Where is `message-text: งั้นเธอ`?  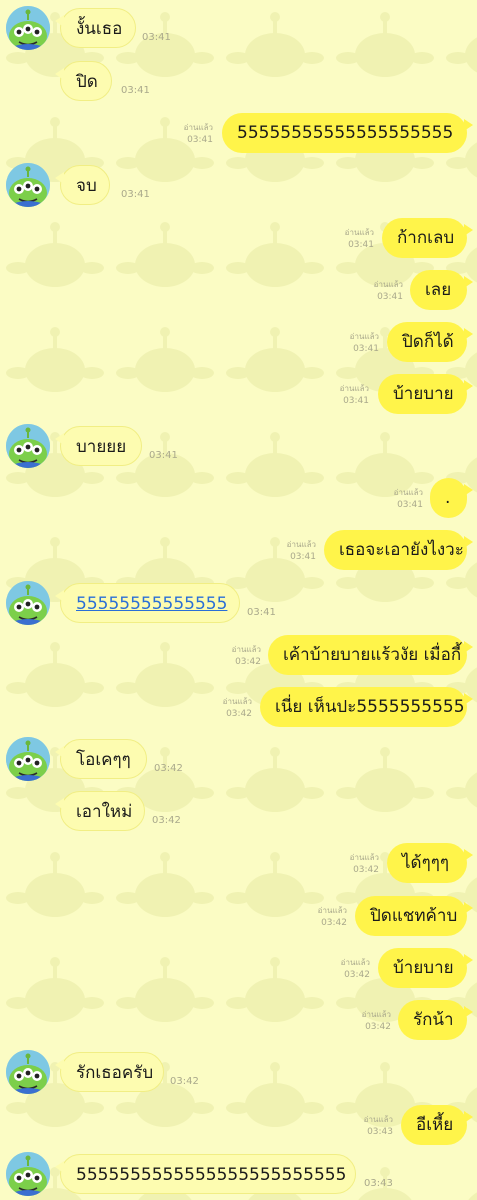
message-text: งั้นเธอ is located at coordinates (99, 29).